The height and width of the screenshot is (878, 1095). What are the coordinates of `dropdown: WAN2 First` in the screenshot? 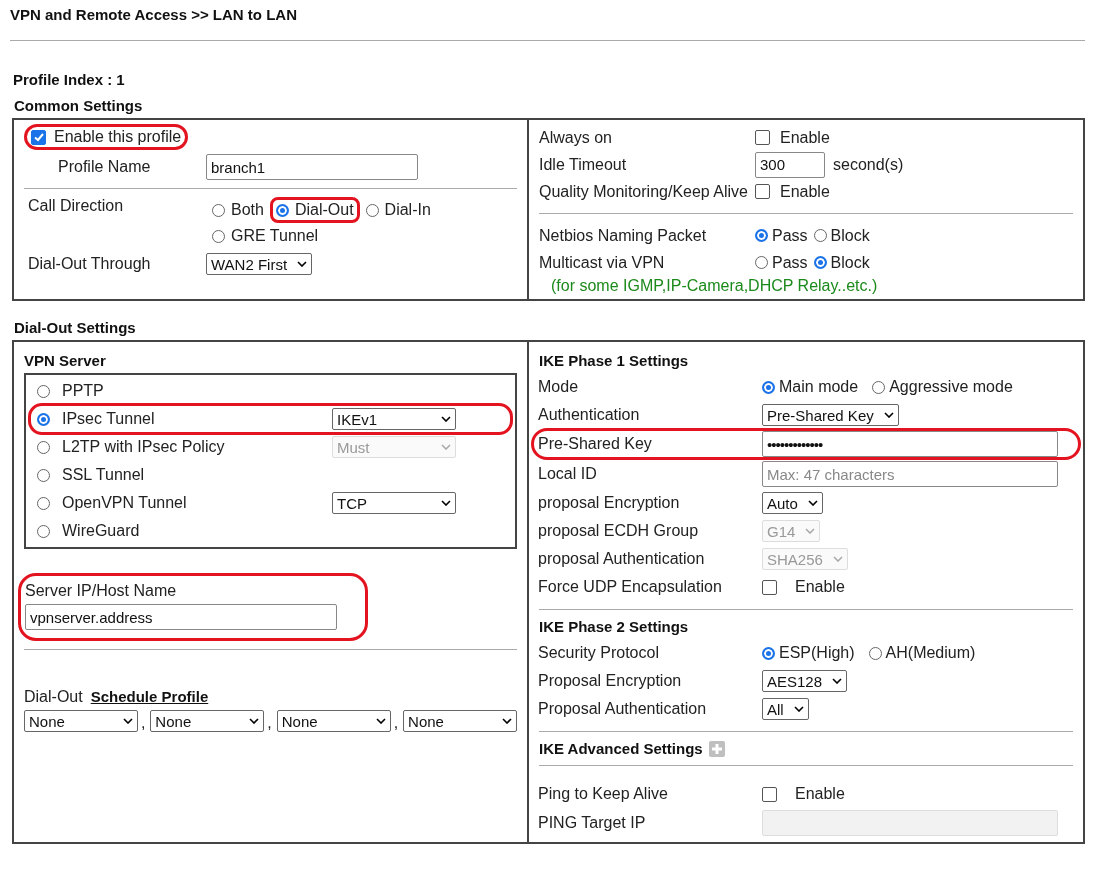 It's located at (259, 264).